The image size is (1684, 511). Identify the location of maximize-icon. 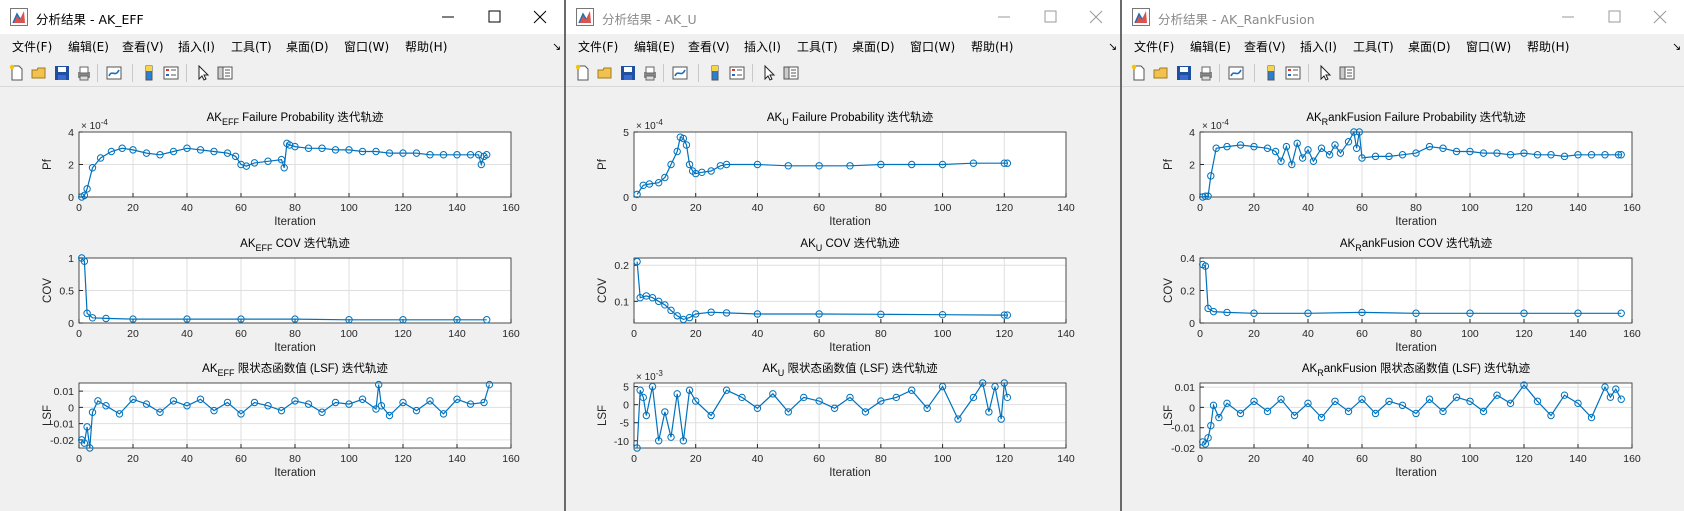
(494, 16).